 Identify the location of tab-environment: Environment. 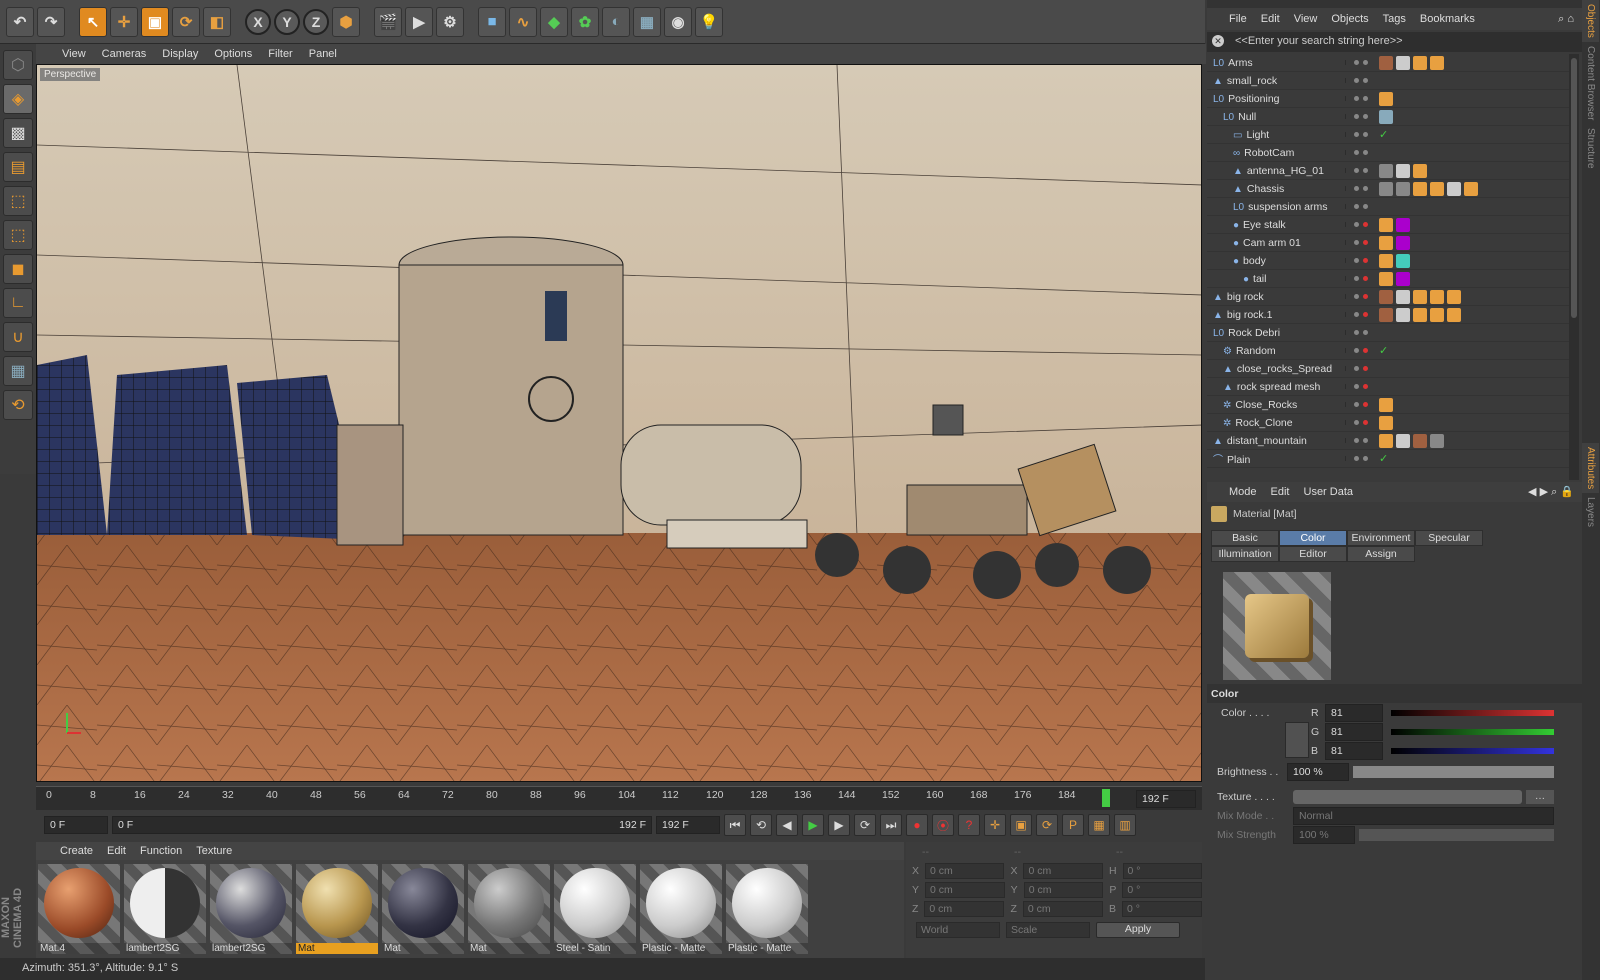
(1381, 538).